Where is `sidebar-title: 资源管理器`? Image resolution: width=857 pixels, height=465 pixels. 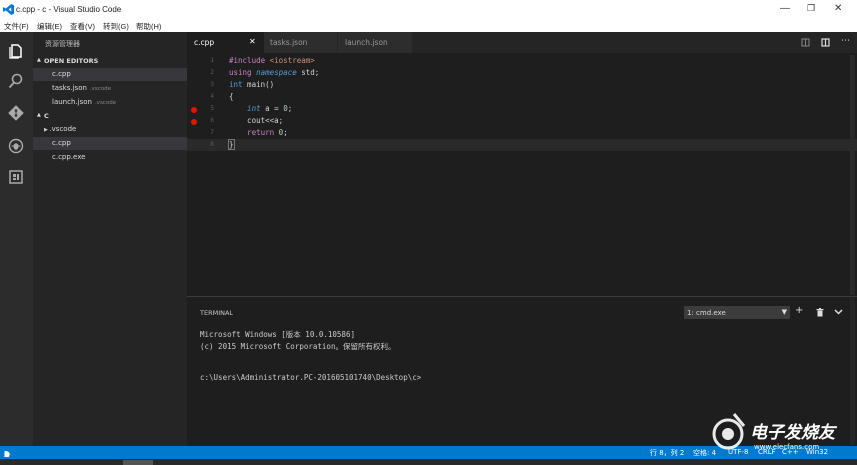 sidebar-title: 资源管理器 is located at coordinates (62, 44).